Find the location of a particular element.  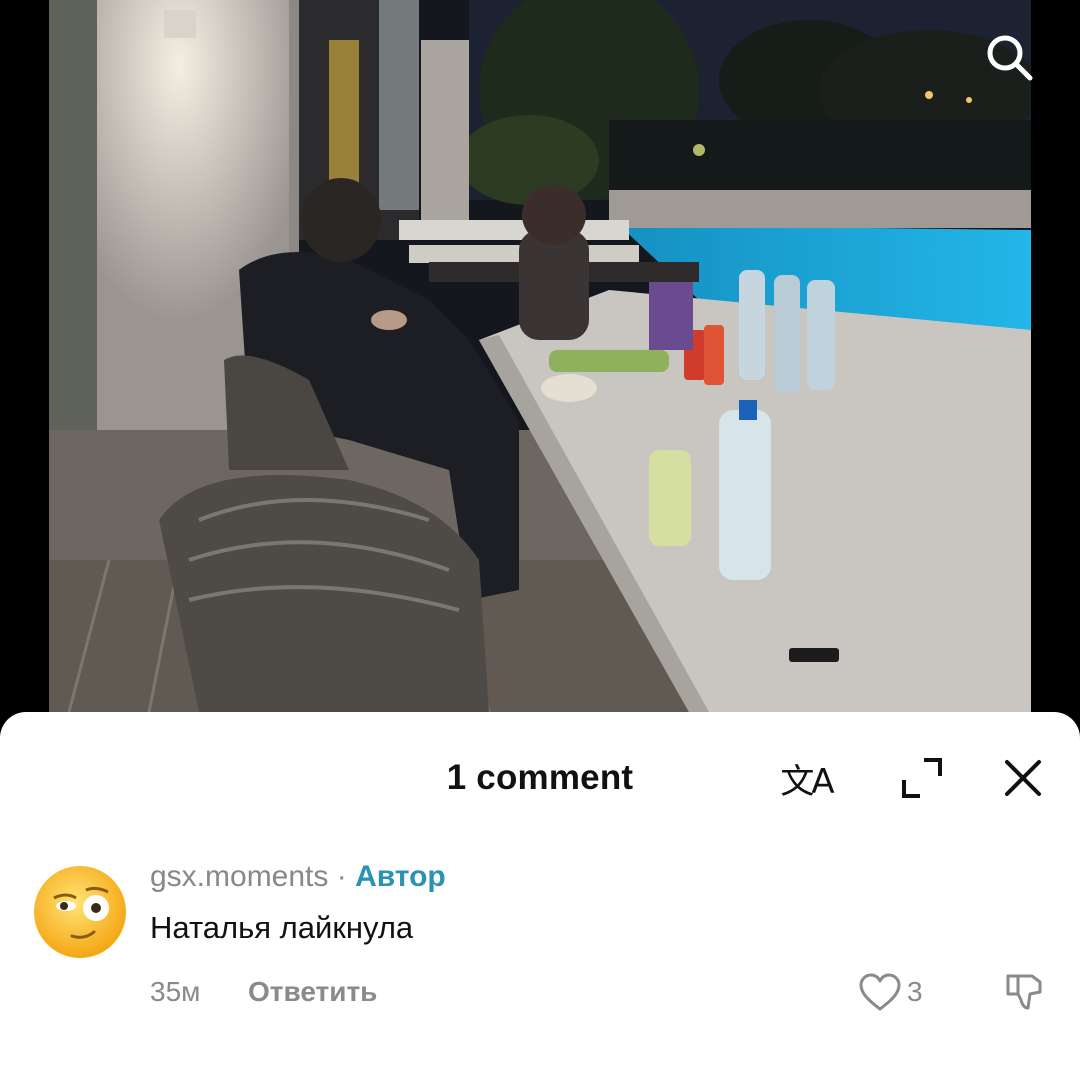

reply-button: Ответить is located at coordinates (312, 992).